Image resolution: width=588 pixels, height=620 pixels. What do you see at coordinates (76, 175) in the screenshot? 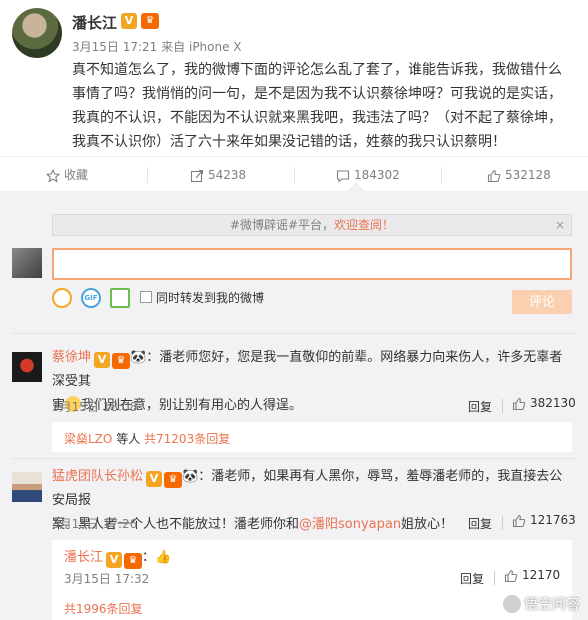
I see `favorite-label: 收藏` at bounding box center [76, 175].